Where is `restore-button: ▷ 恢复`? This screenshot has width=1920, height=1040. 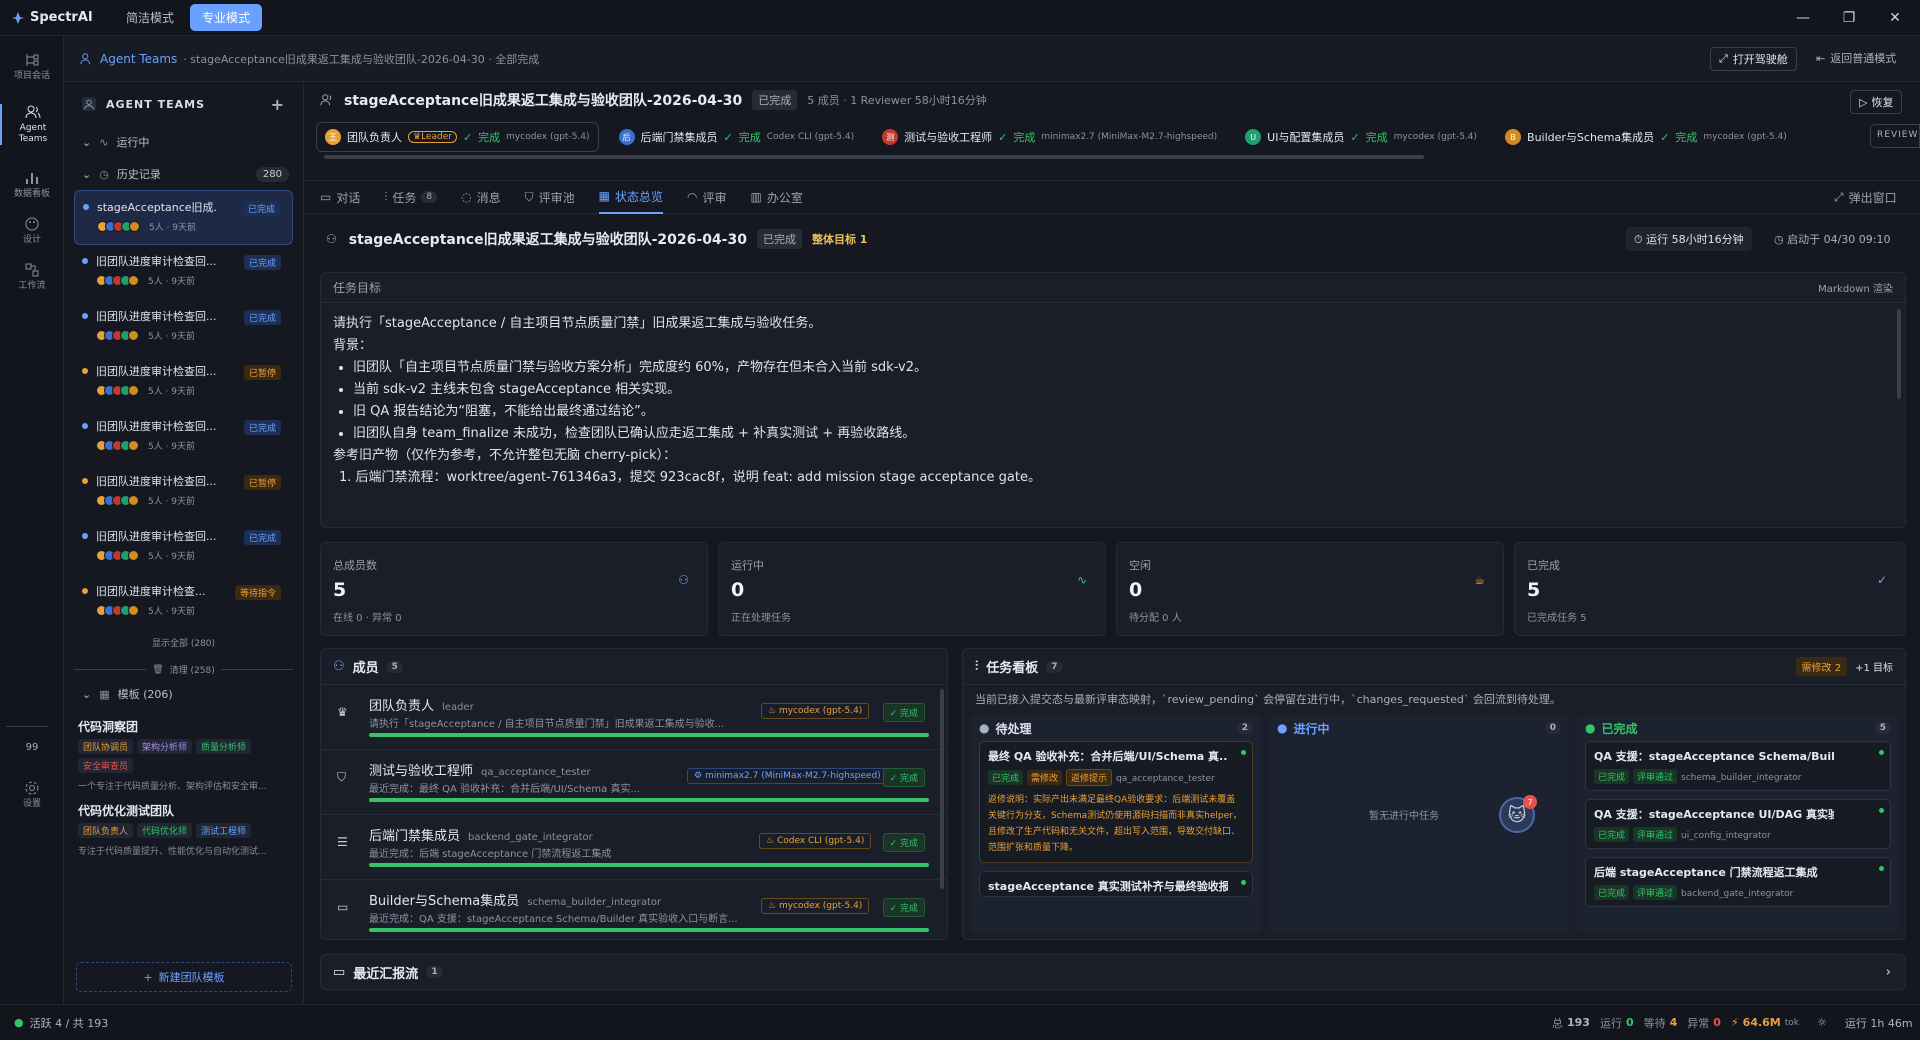
restore-button: ▷ 恢复 is located at coordinates (1876, 102).